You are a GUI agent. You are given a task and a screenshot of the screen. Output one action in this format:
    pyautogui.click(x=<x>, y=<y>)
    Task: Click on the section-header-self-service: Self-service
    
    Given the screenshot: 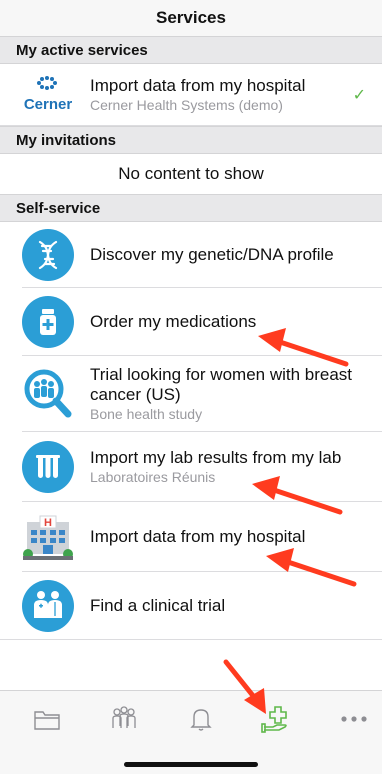 What is the action you would take?
    pyautogui.click(x=191, y=208)
    